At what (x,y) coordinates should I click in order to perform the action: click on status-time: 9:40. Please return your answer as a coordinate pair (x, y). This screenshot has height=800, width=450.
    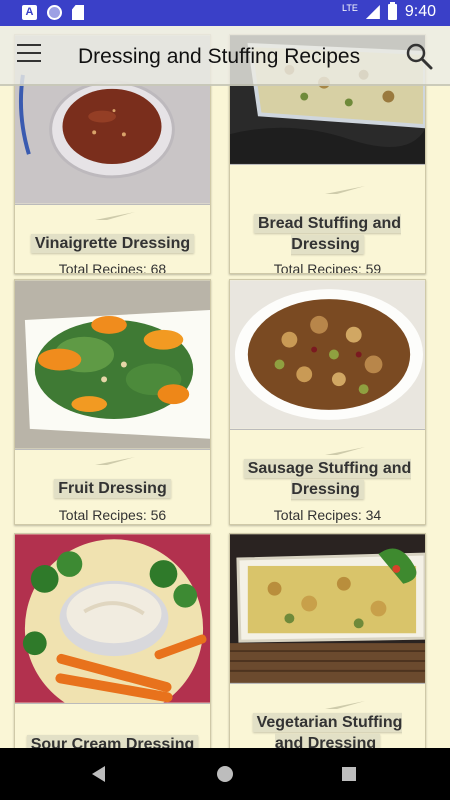
    Looking at the image, I should click on (420, 11).